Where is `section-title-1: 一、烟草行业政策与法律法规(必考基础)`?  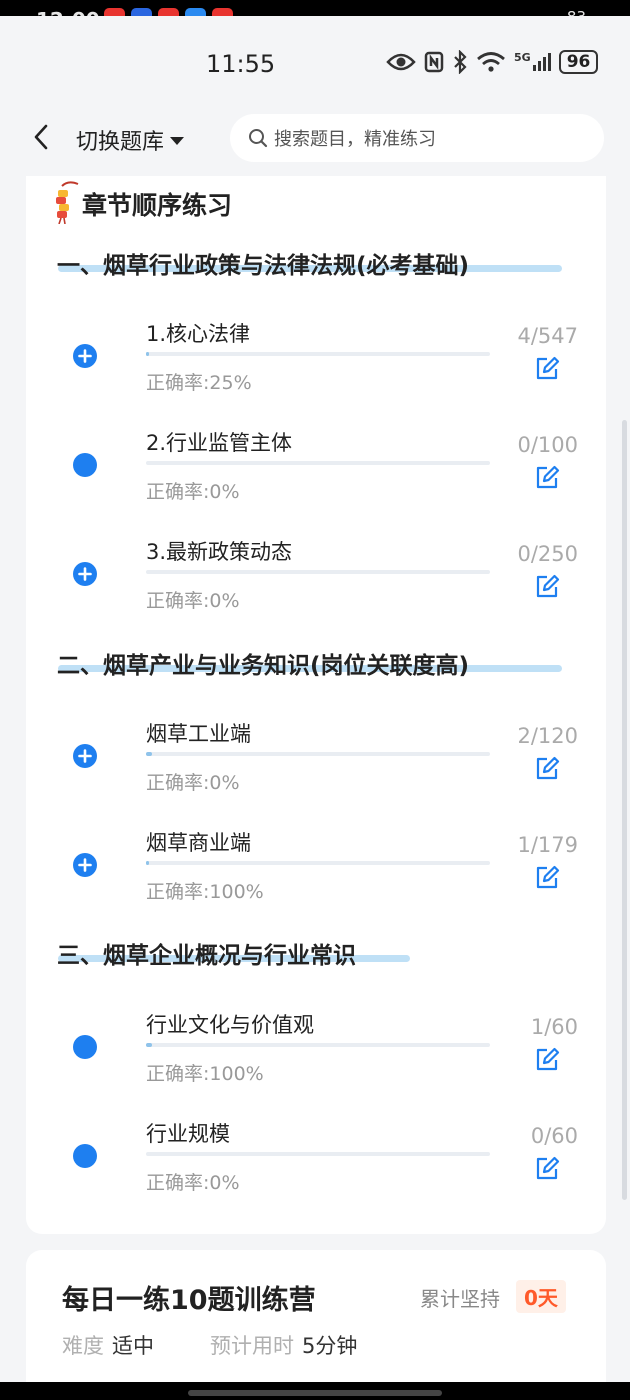 section-title-1: 一、烟草行业政策与法律法规(必考基础) is located at coordinates (263, 266).